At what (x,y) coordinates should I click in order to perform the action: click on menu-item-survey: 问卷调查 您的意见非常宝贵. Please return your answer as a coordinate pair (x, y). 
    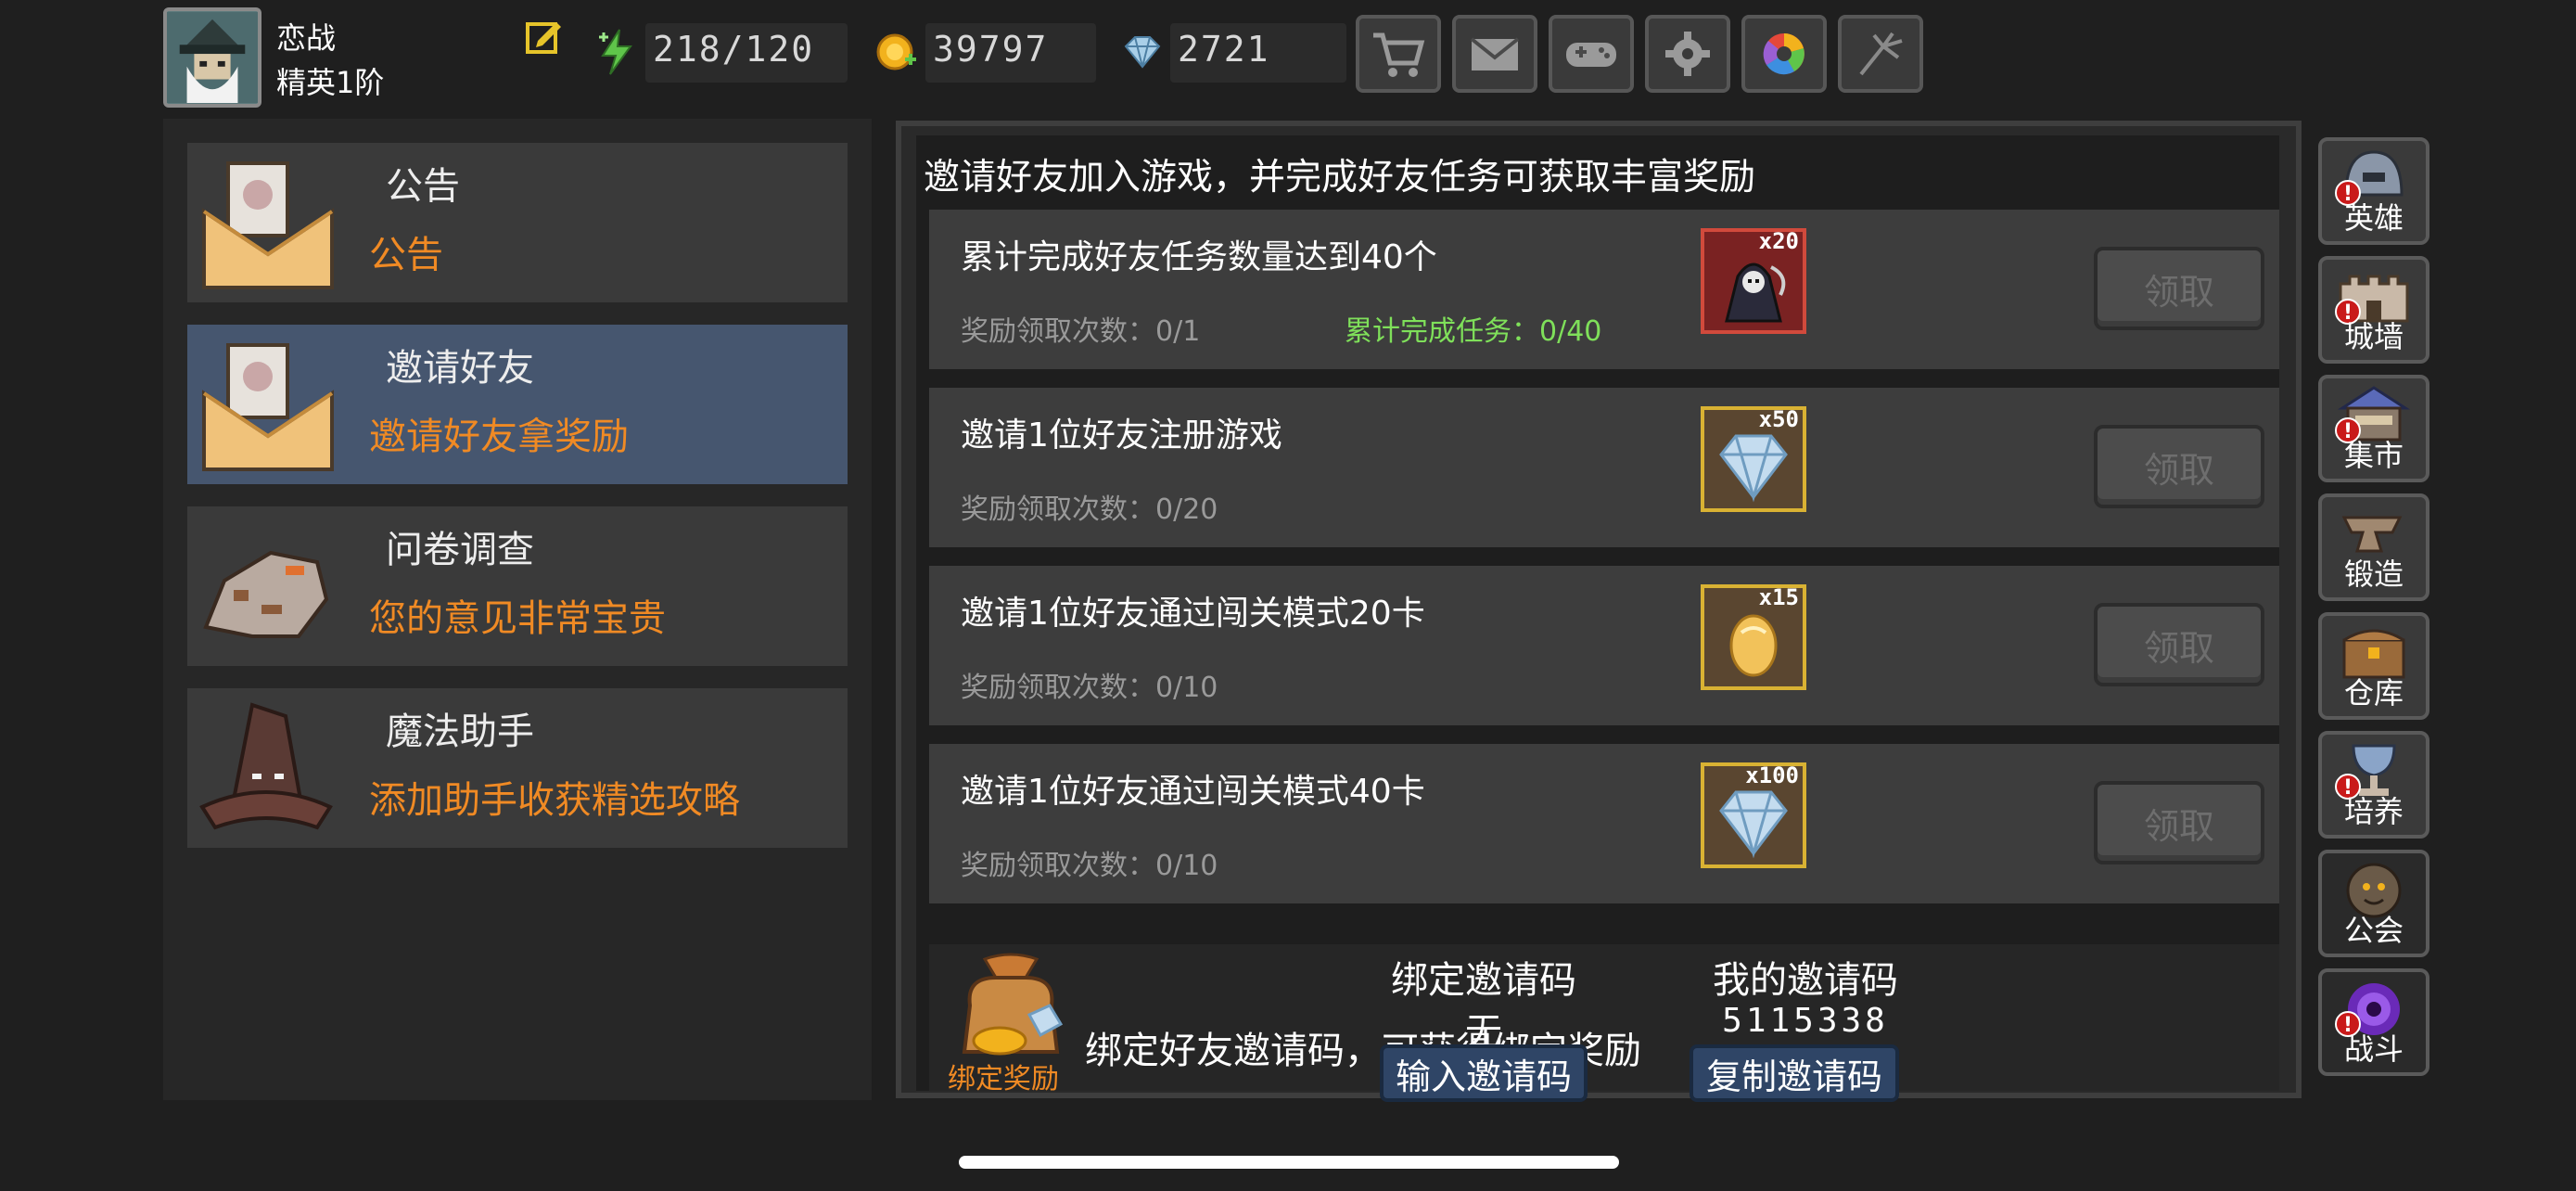
    Looking at the image, I should click on (518, 586).